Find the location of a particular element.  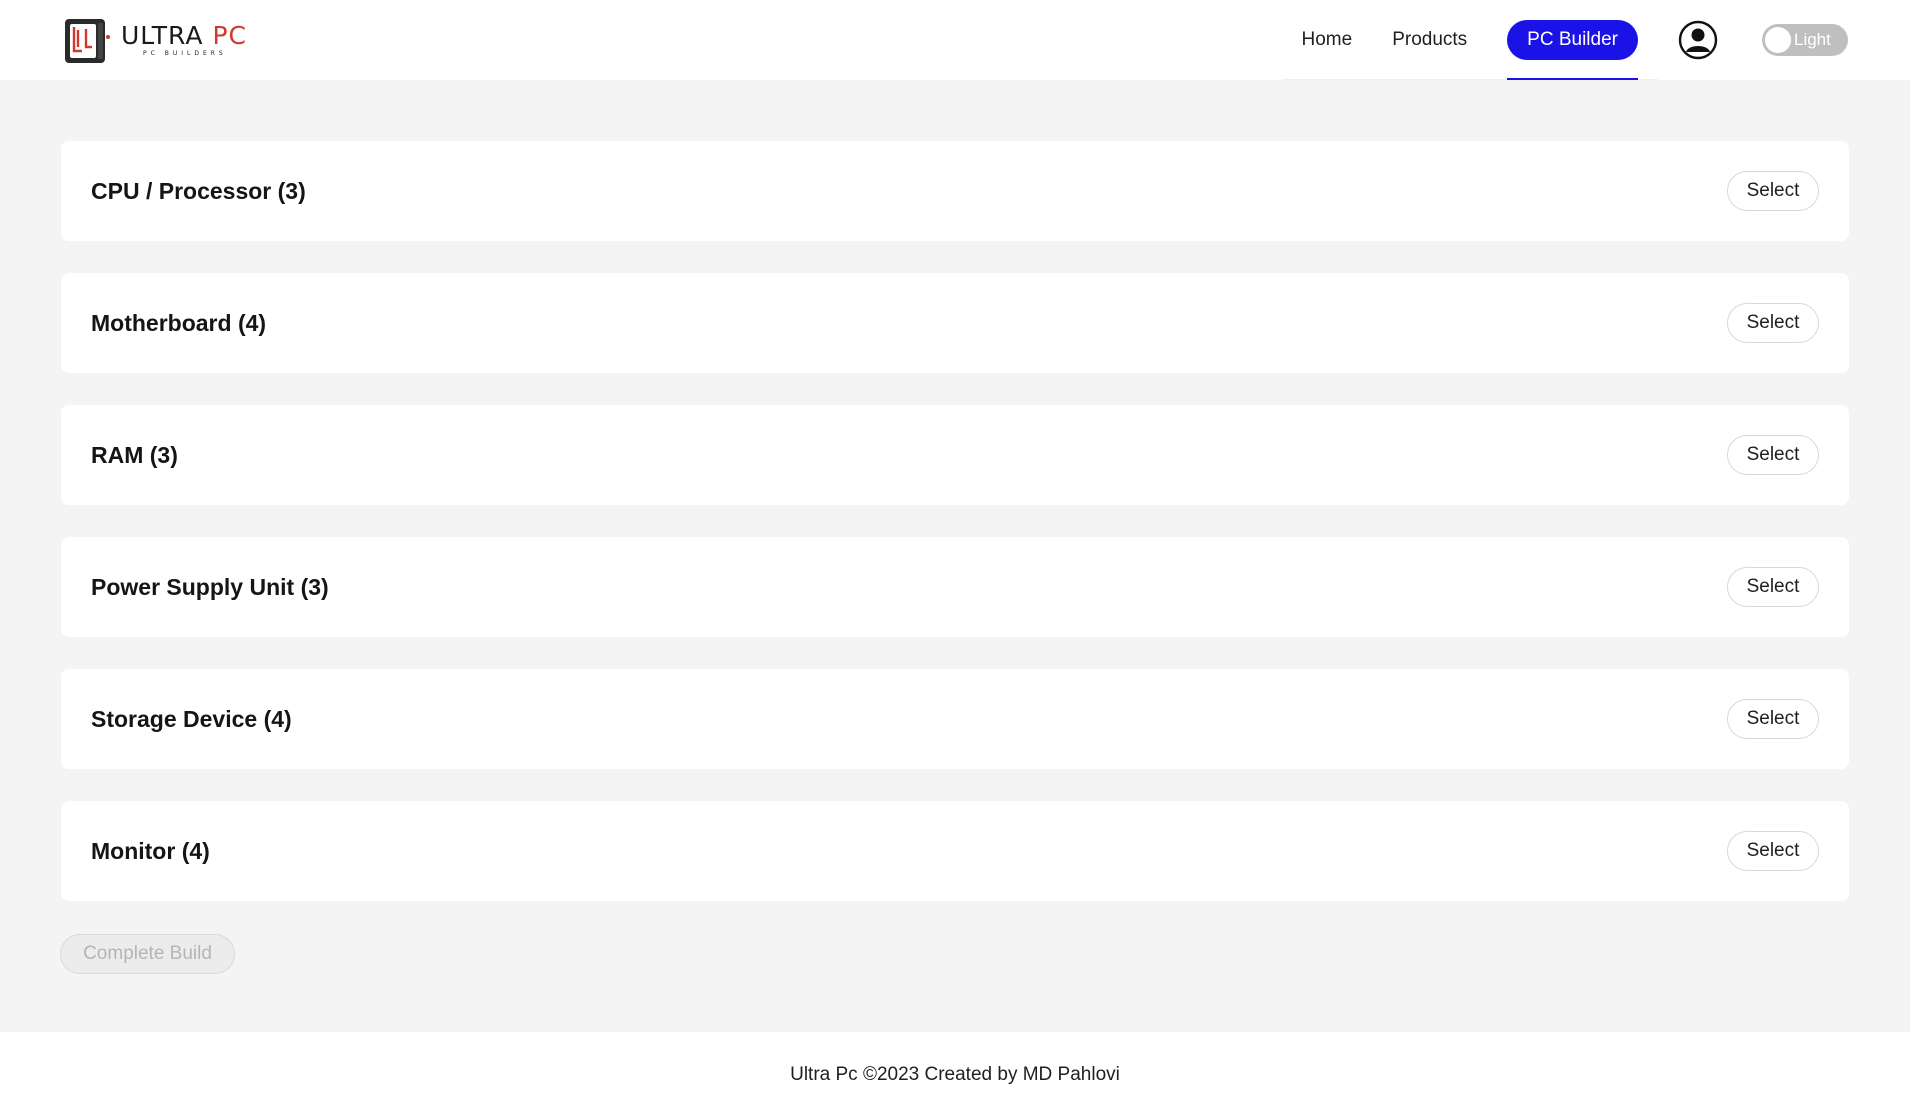

nav-link-products: Products is located at coordinates (1429, 40).